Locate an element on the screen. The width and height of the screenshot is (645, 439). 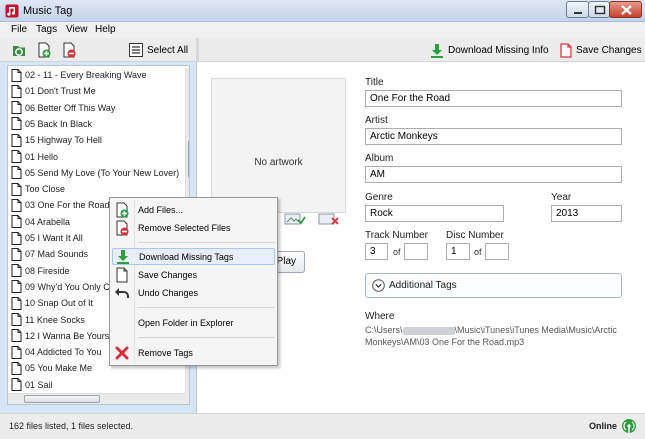
genre-label: Genre is located at coordinates (379, 197).